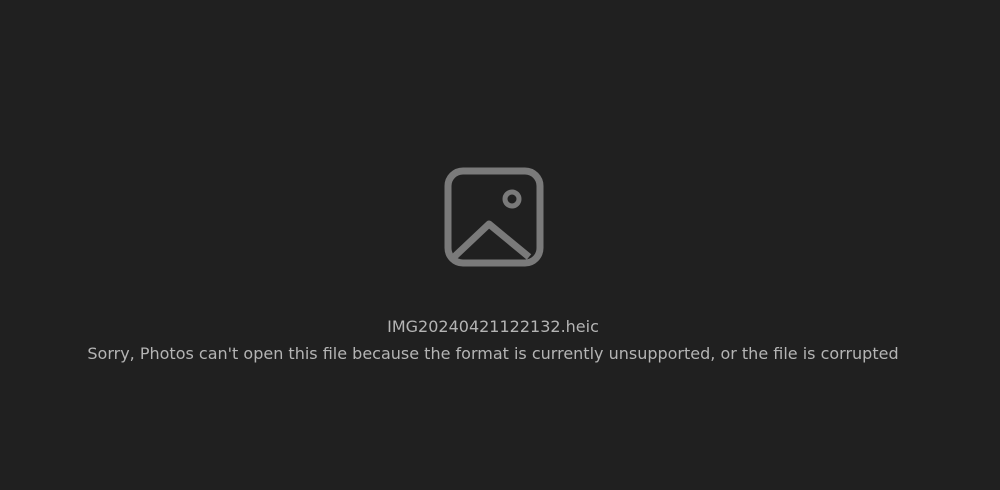 Image resolution: width=1000 pixels, height=490 pixels. What do you see at coordinates (493, 326) in the screenshot?
I see `file-name: IMG20240421122132.heic` at bounding box center [493, 326].